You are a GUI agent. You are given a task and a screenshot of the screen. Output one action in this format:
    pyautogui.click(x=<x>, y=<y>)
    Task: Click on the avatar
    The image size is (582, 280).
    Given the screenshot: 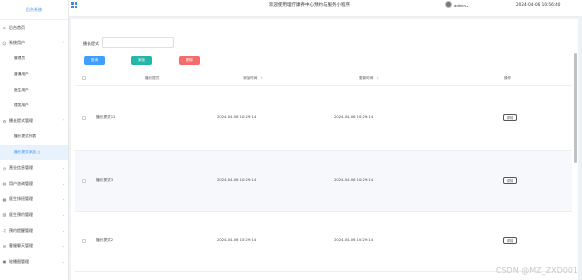 What is the action you would take?
    pyautogui.click(x=448, y=4)
    